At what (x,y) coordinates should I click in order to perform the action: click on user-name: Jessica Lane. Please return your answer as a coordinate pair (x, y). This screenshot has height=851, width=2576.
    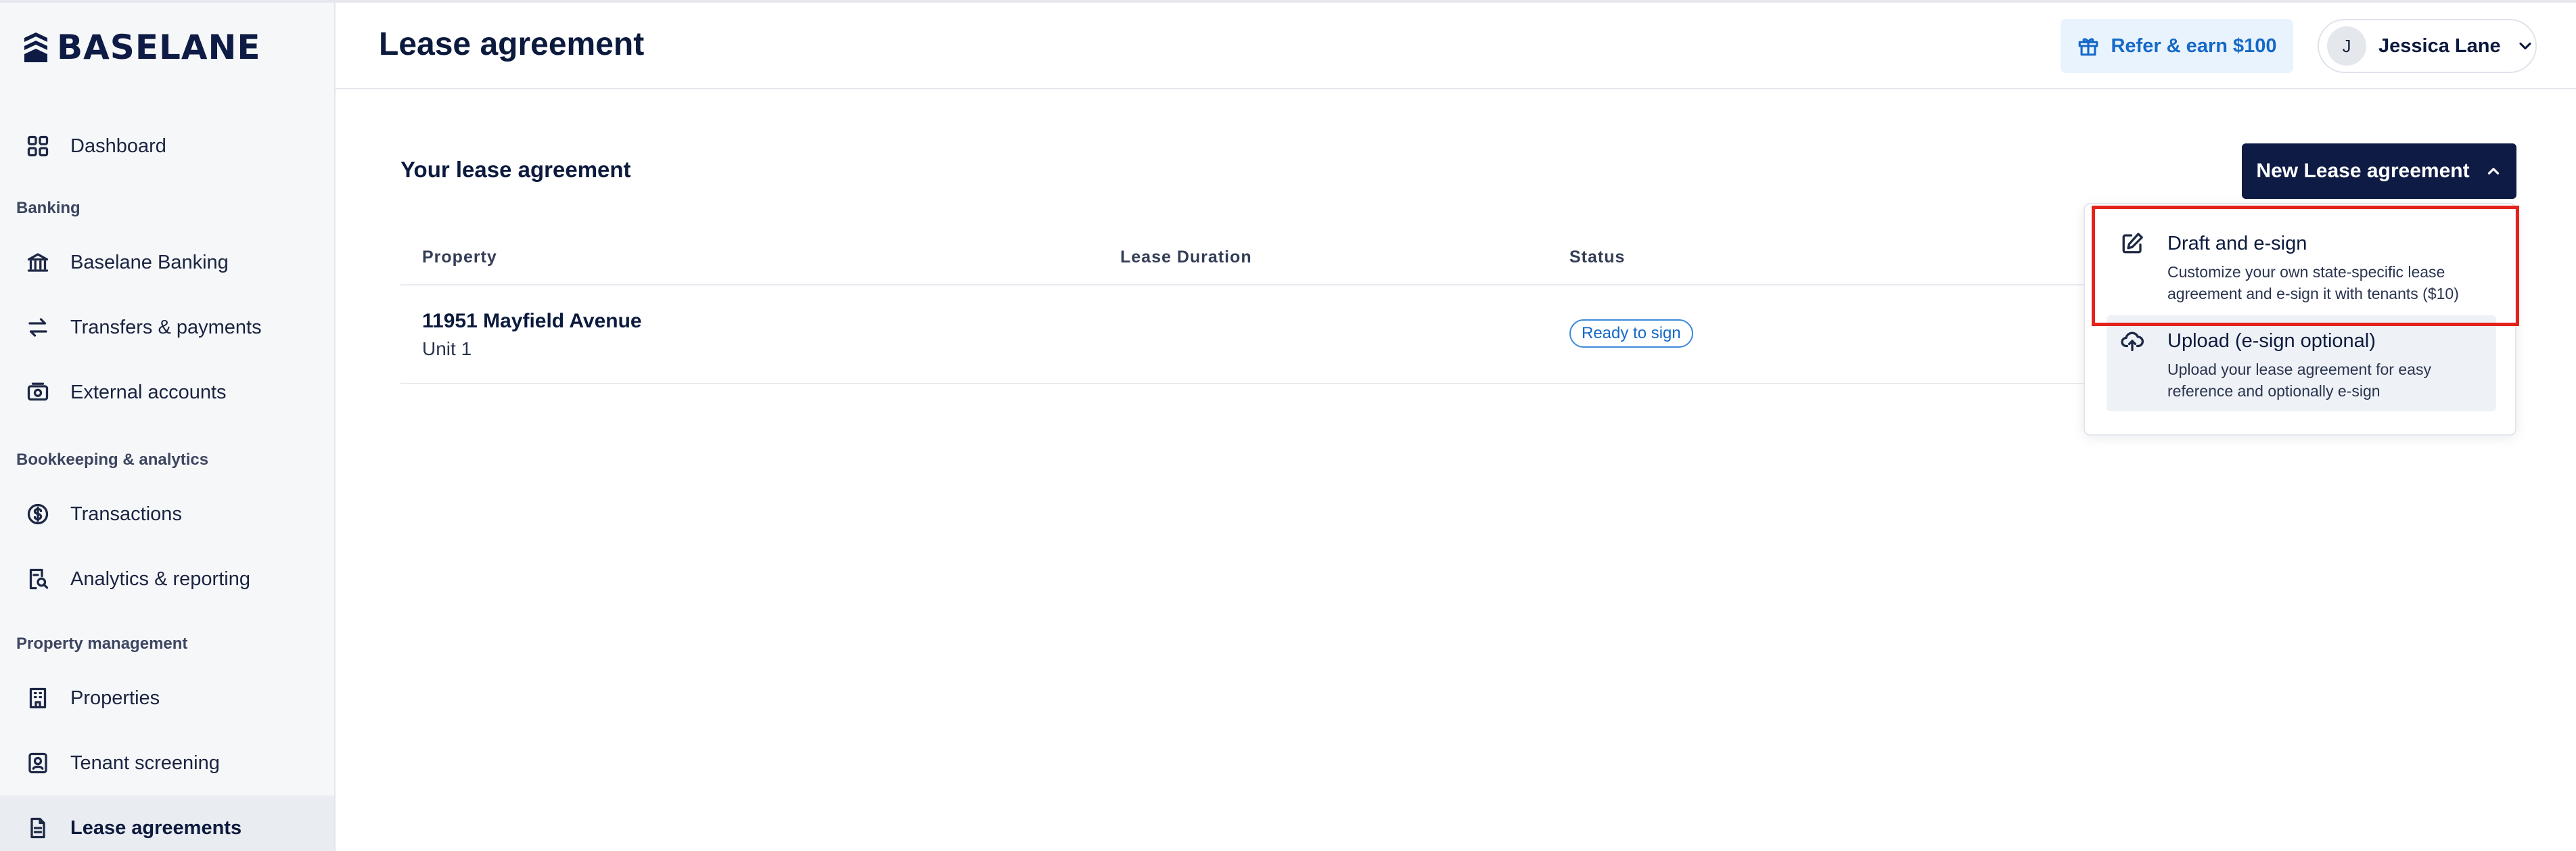
    Looking at the image, I should click on (2439, 45).